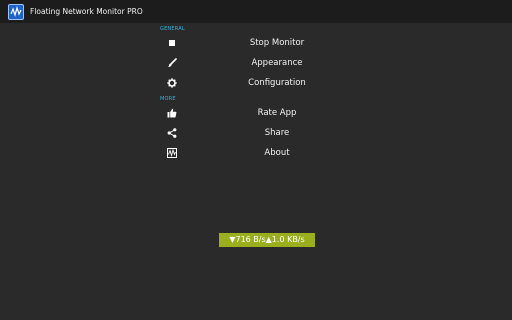 The image size is (512, 320). What do you see at coordinates (172, 29) in the screenshot?
I see `section-header-general: GENERAL` at bounding box center [172, 29].